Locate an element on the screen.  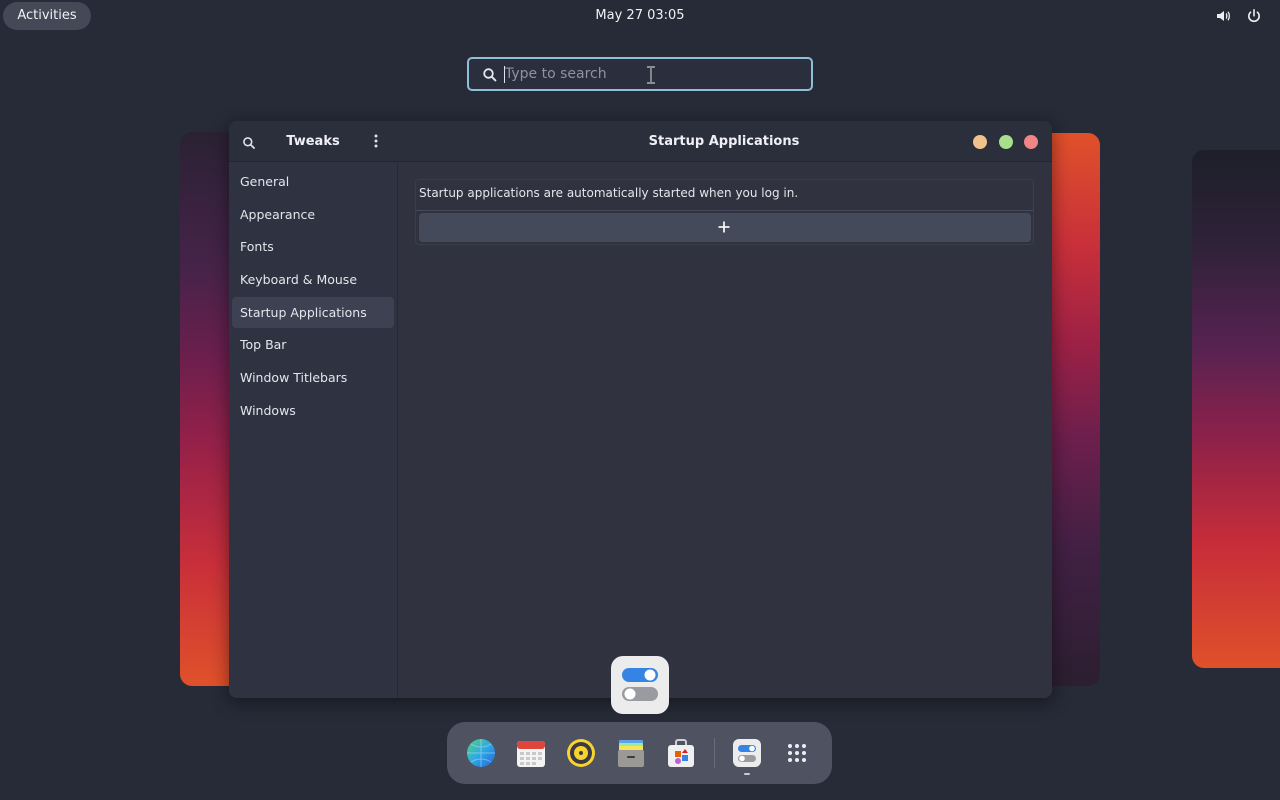
text-caret is located at coordinates (504, 74).